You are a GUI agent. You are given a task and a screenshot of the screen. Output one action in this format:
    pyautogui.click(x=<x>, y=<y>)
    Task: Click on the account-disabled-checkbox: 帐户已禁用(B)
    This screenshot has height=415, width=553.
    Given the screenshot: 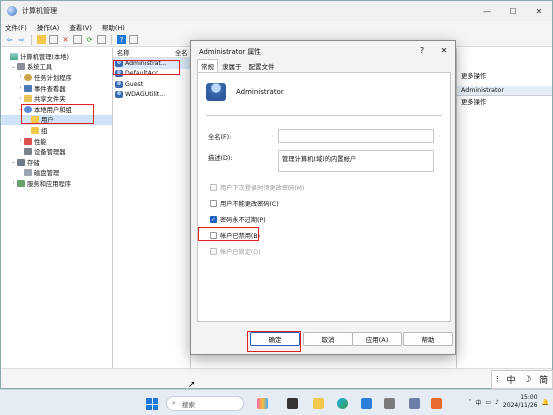 What is the action you would take?
    pyautogui.click(x=235, y=235)
    